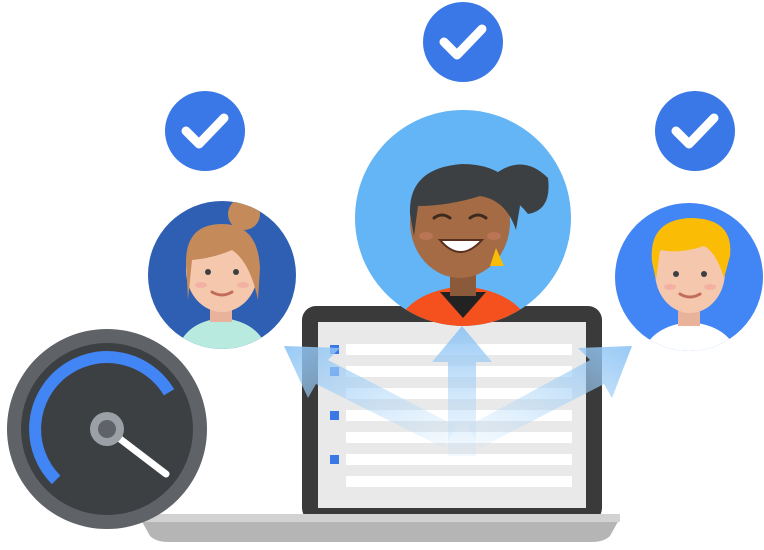 The width and height of the screenshot is (764, 550). What do you see at coordinates (222, 275) in the screenshot?
I see `avatar-left-user` at bounding box center [222, 275].